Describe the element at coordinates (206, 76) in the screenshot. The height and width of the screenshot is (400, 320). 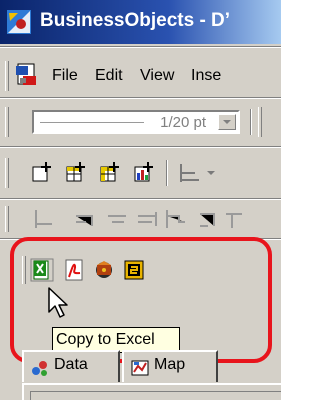
I see `menu-insert: Inse` at that location.